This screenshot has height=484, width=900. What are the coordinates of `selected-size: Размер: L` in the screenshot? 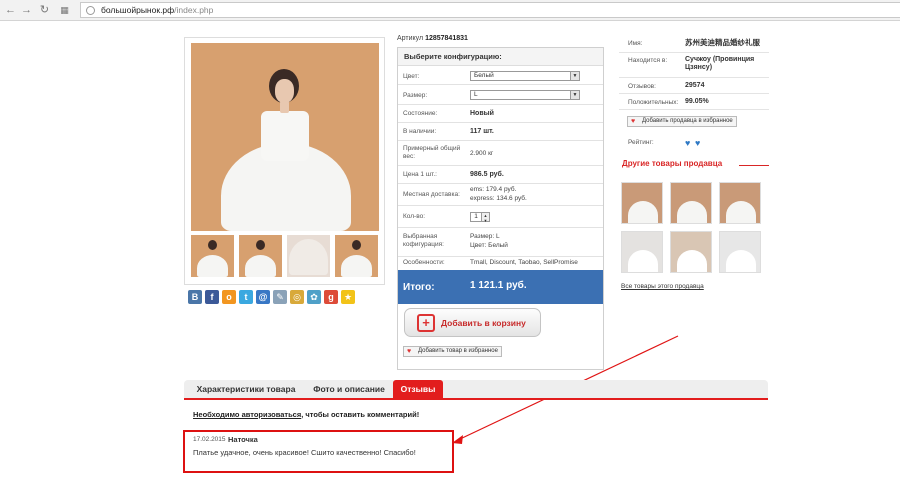 It's located at (485, 236).